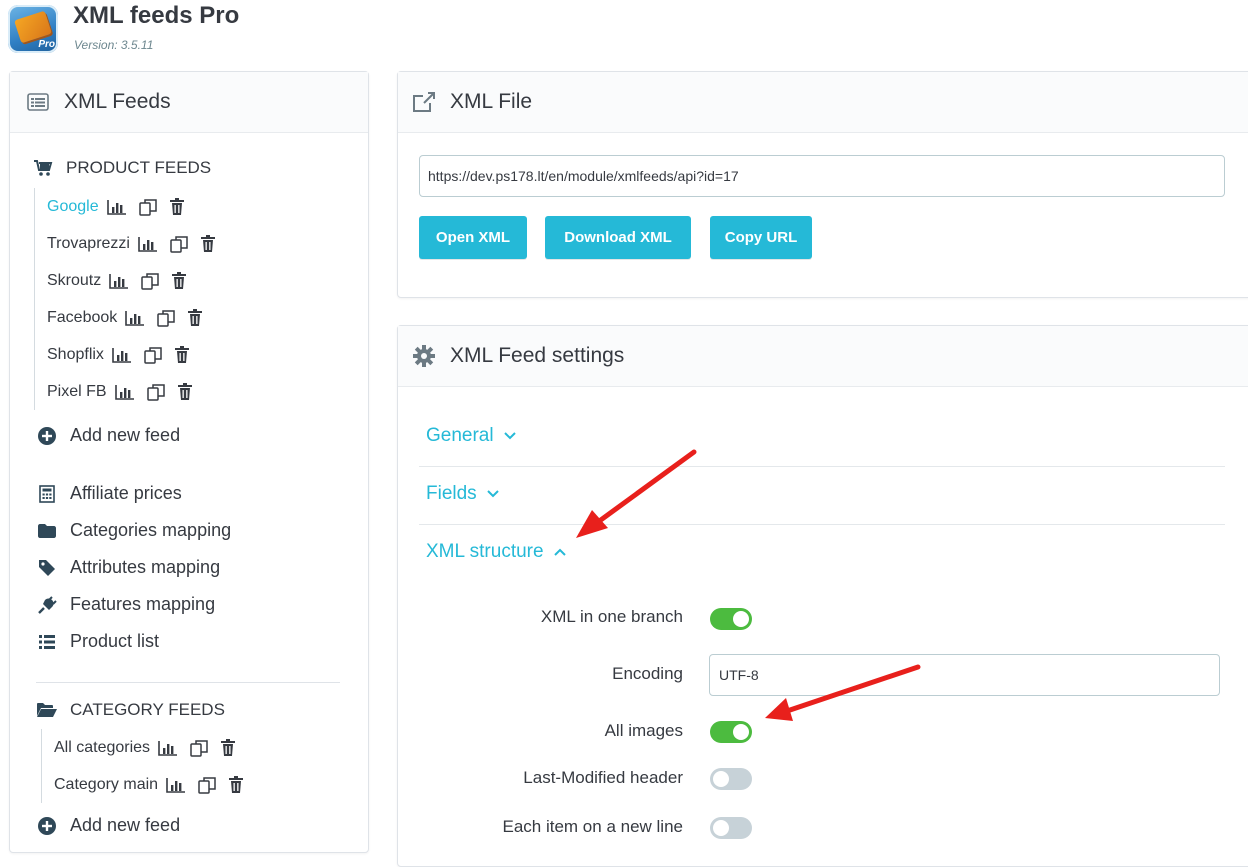 The width and height of the screenshot is (1248, 867). I want to click on feed-item: Shopflix, so click(195, 354).